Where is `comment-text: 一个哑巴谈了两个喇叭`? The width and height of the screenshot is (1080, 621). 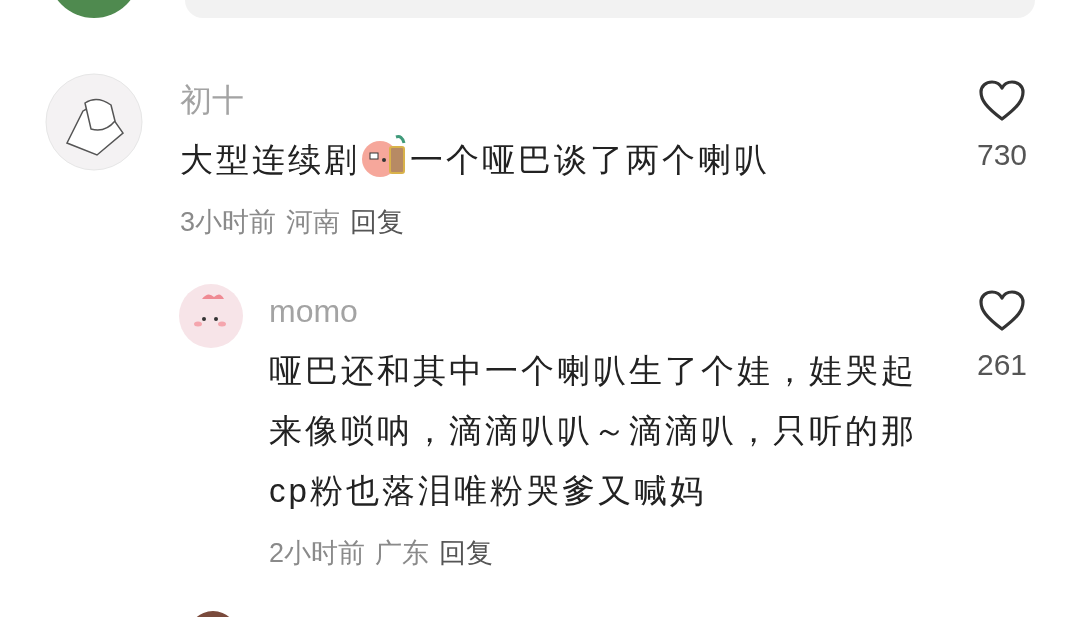 comment-text: 一个哑巴谈了两个喇叭 is located at coordinates (590, 159).